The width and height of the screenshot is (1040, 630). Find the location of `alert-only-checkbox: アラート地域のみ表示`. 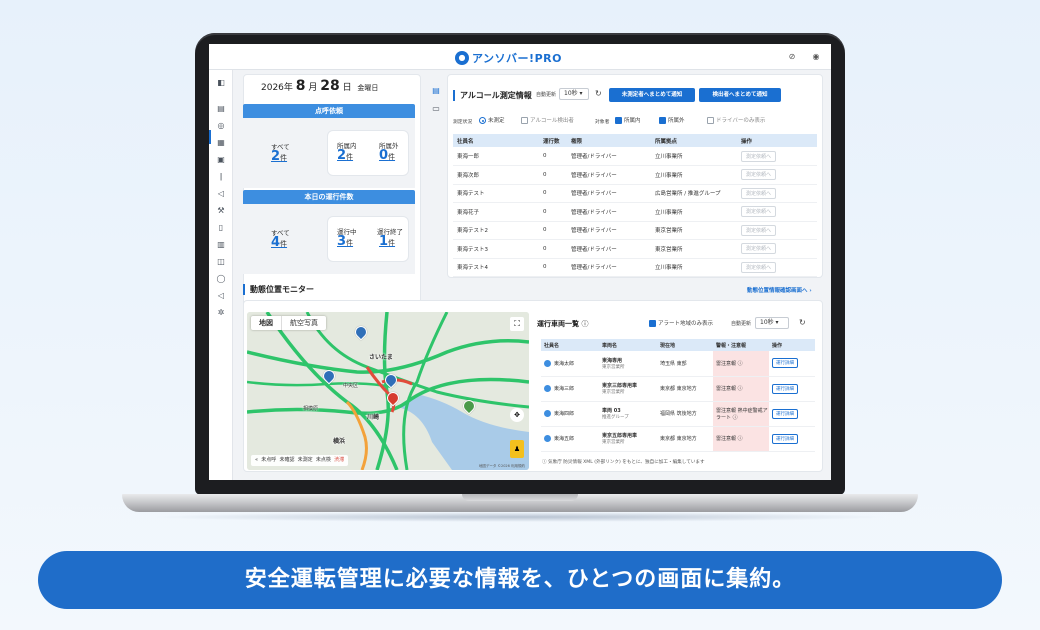

alert-only-checkbox: アラート地域のみ表示 is located at coordinates (681, 323).